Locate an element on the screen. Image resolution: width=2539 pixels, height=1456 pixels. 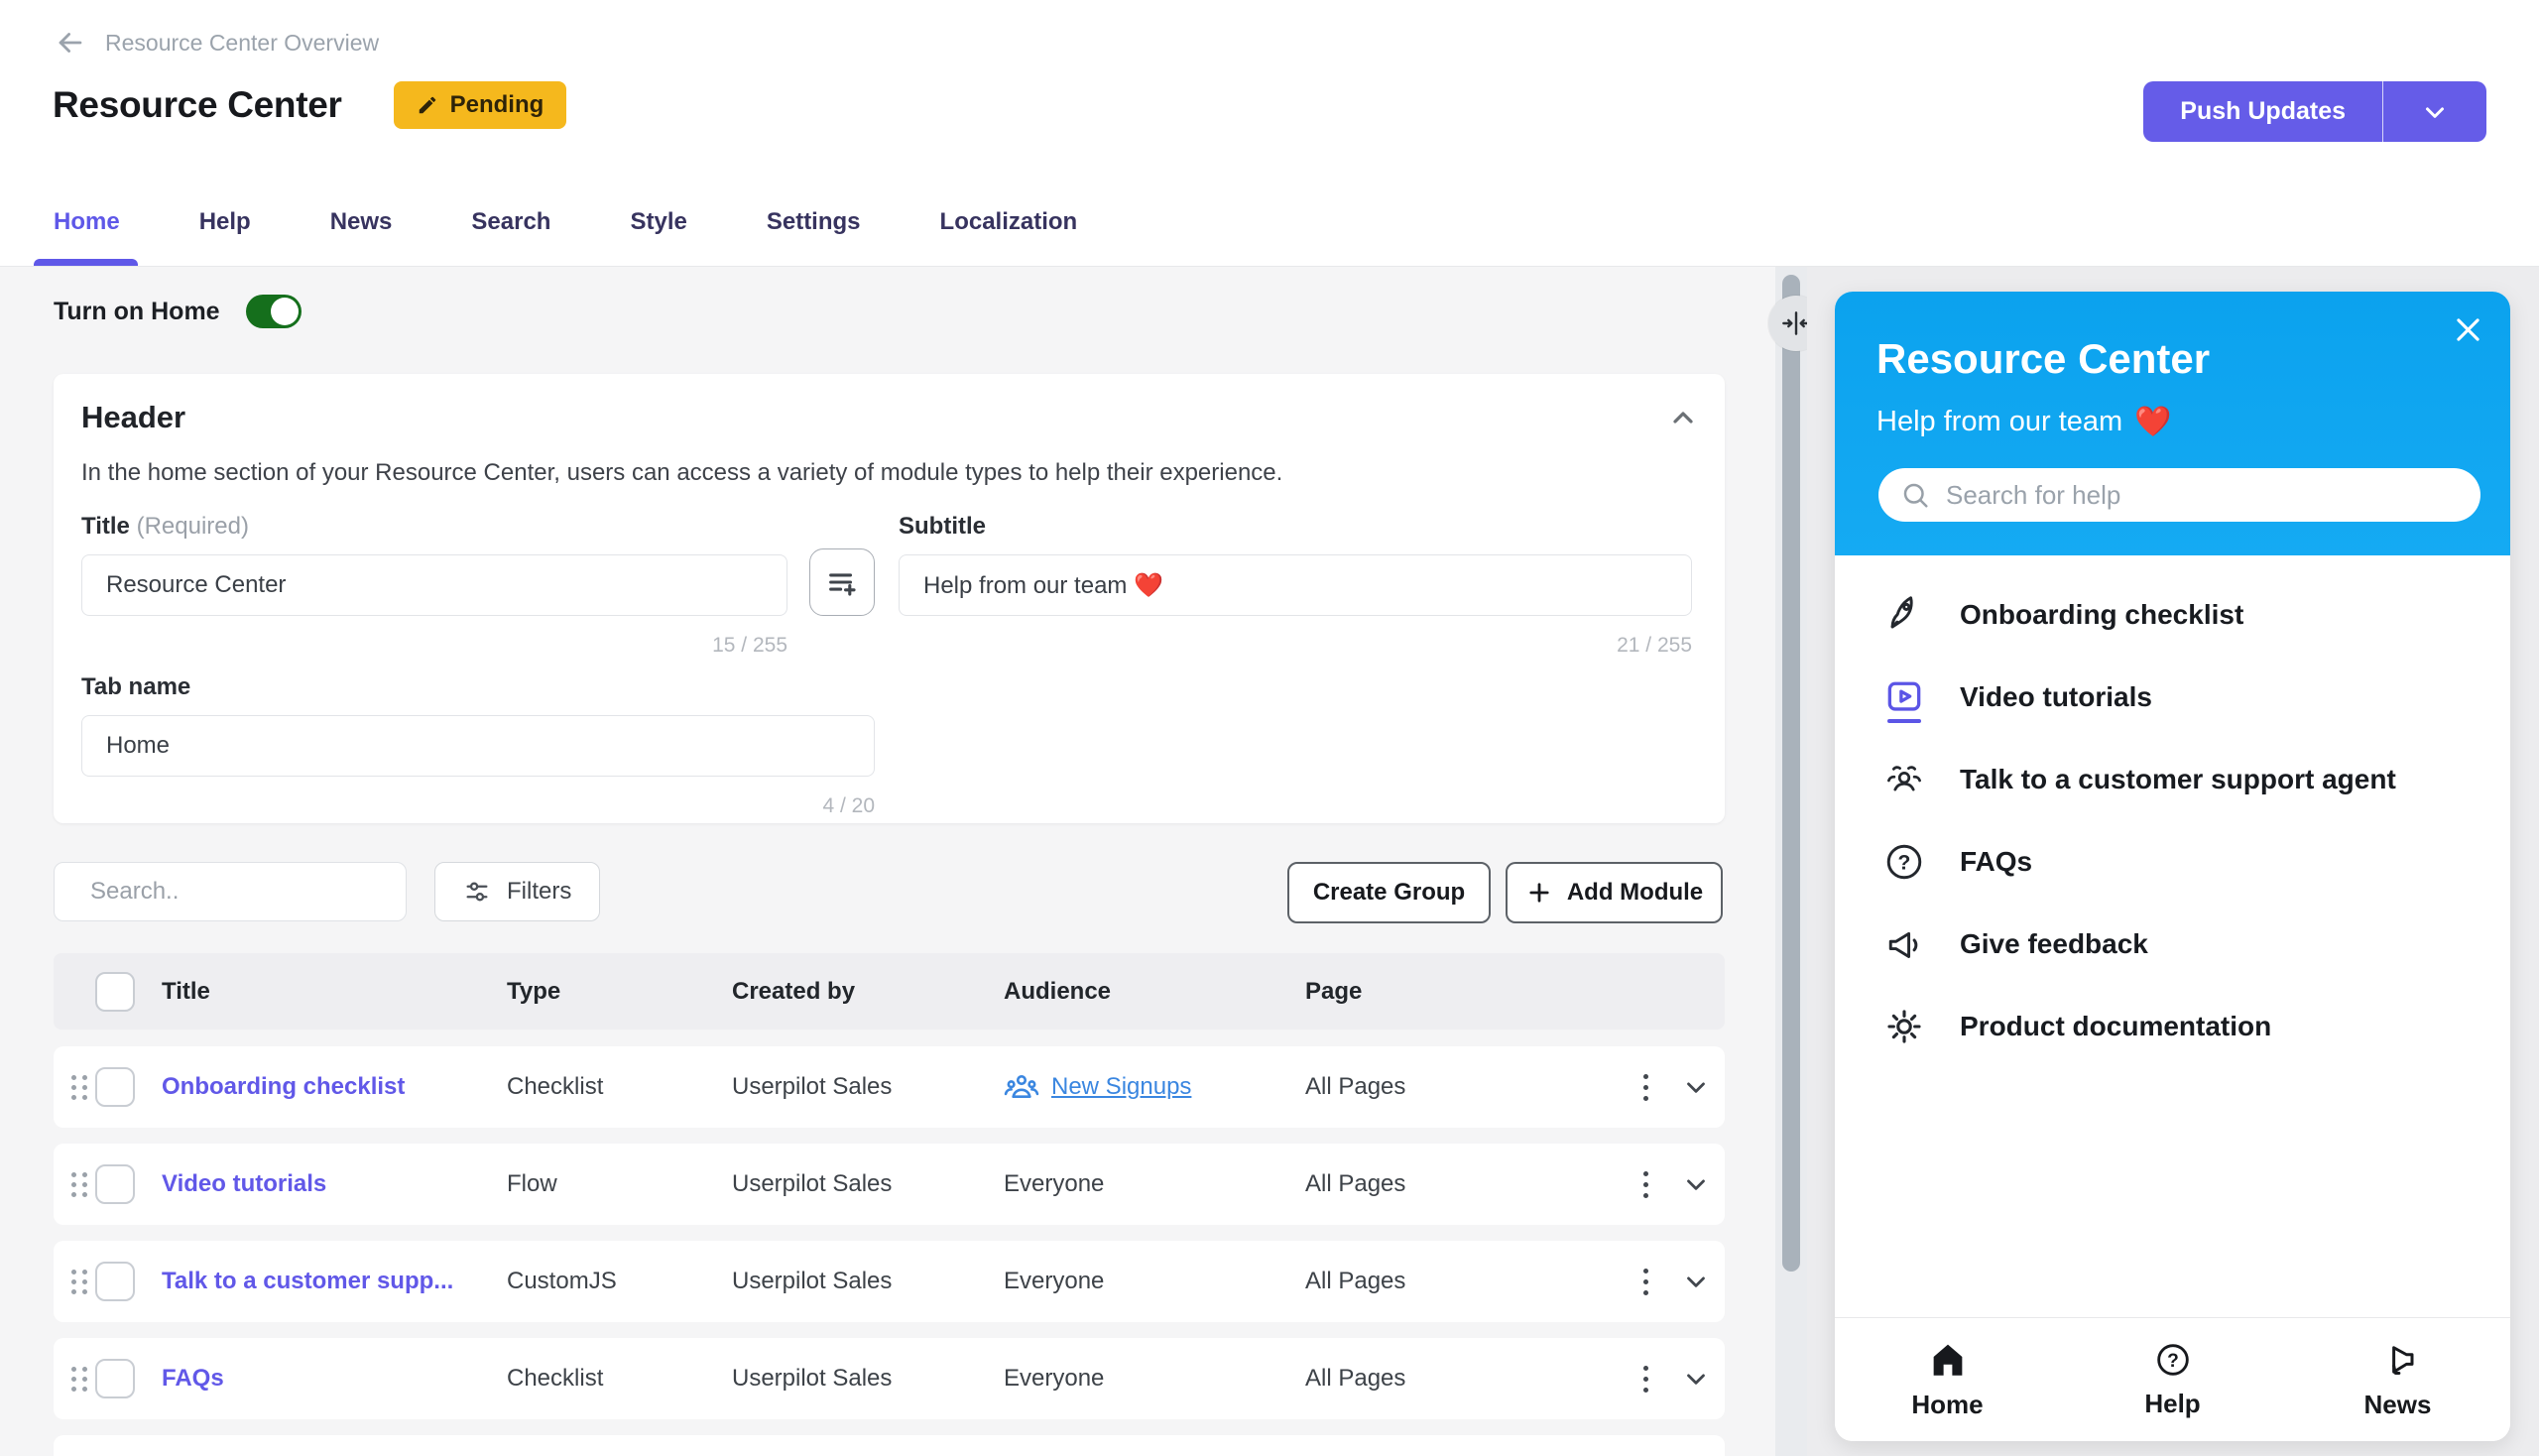
scrollbar-thumb is located at coordinates (1791, 773).